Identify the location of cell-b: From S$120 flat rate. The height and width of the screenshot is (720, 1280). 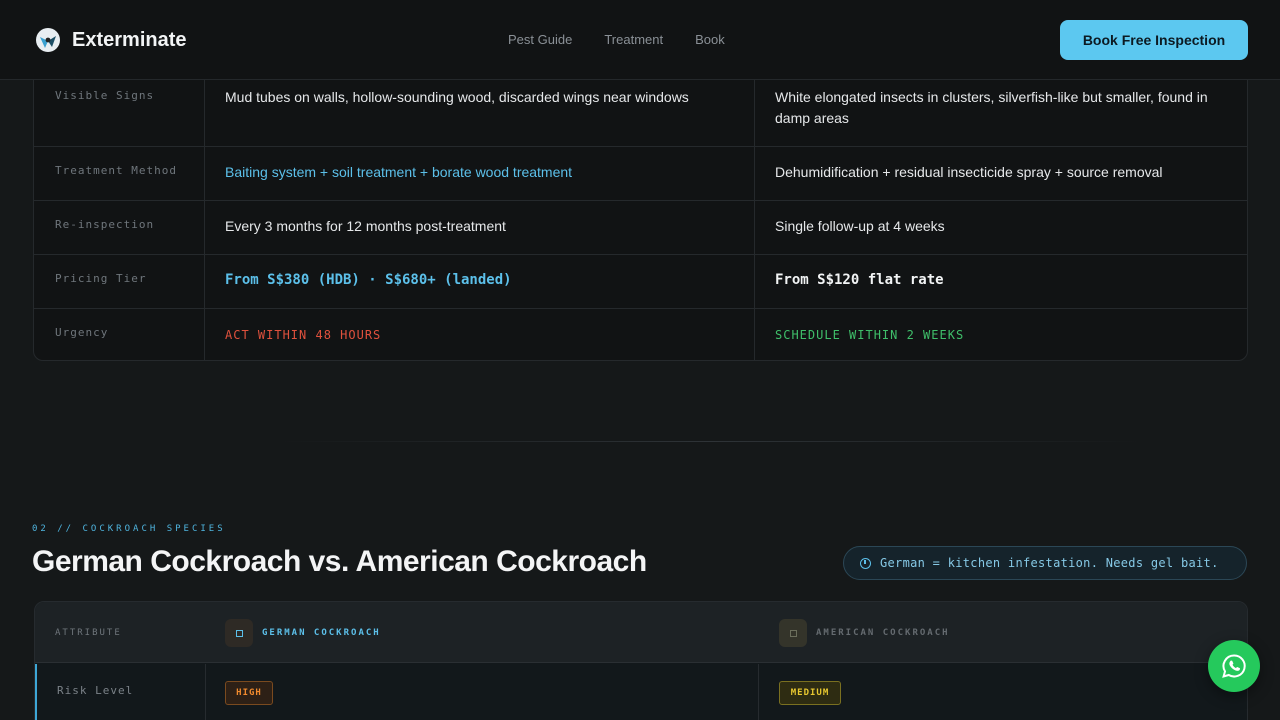
(859, 280).